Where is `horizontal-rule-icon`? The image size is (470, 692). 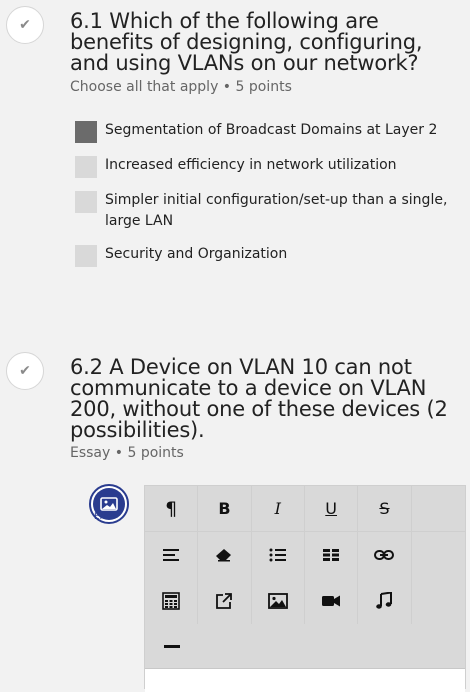 horizontal-rule-icon is located at coordinates (172, 646).